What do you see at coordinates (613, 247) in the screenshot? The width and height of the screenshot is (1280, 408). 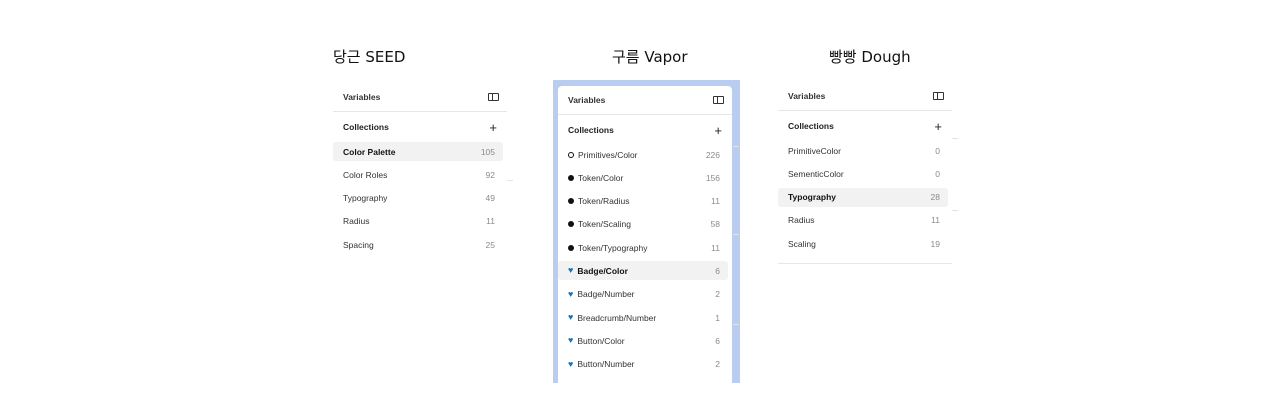 I see `collection-item-label: Token/Typography` at bounding box center [613, 247].